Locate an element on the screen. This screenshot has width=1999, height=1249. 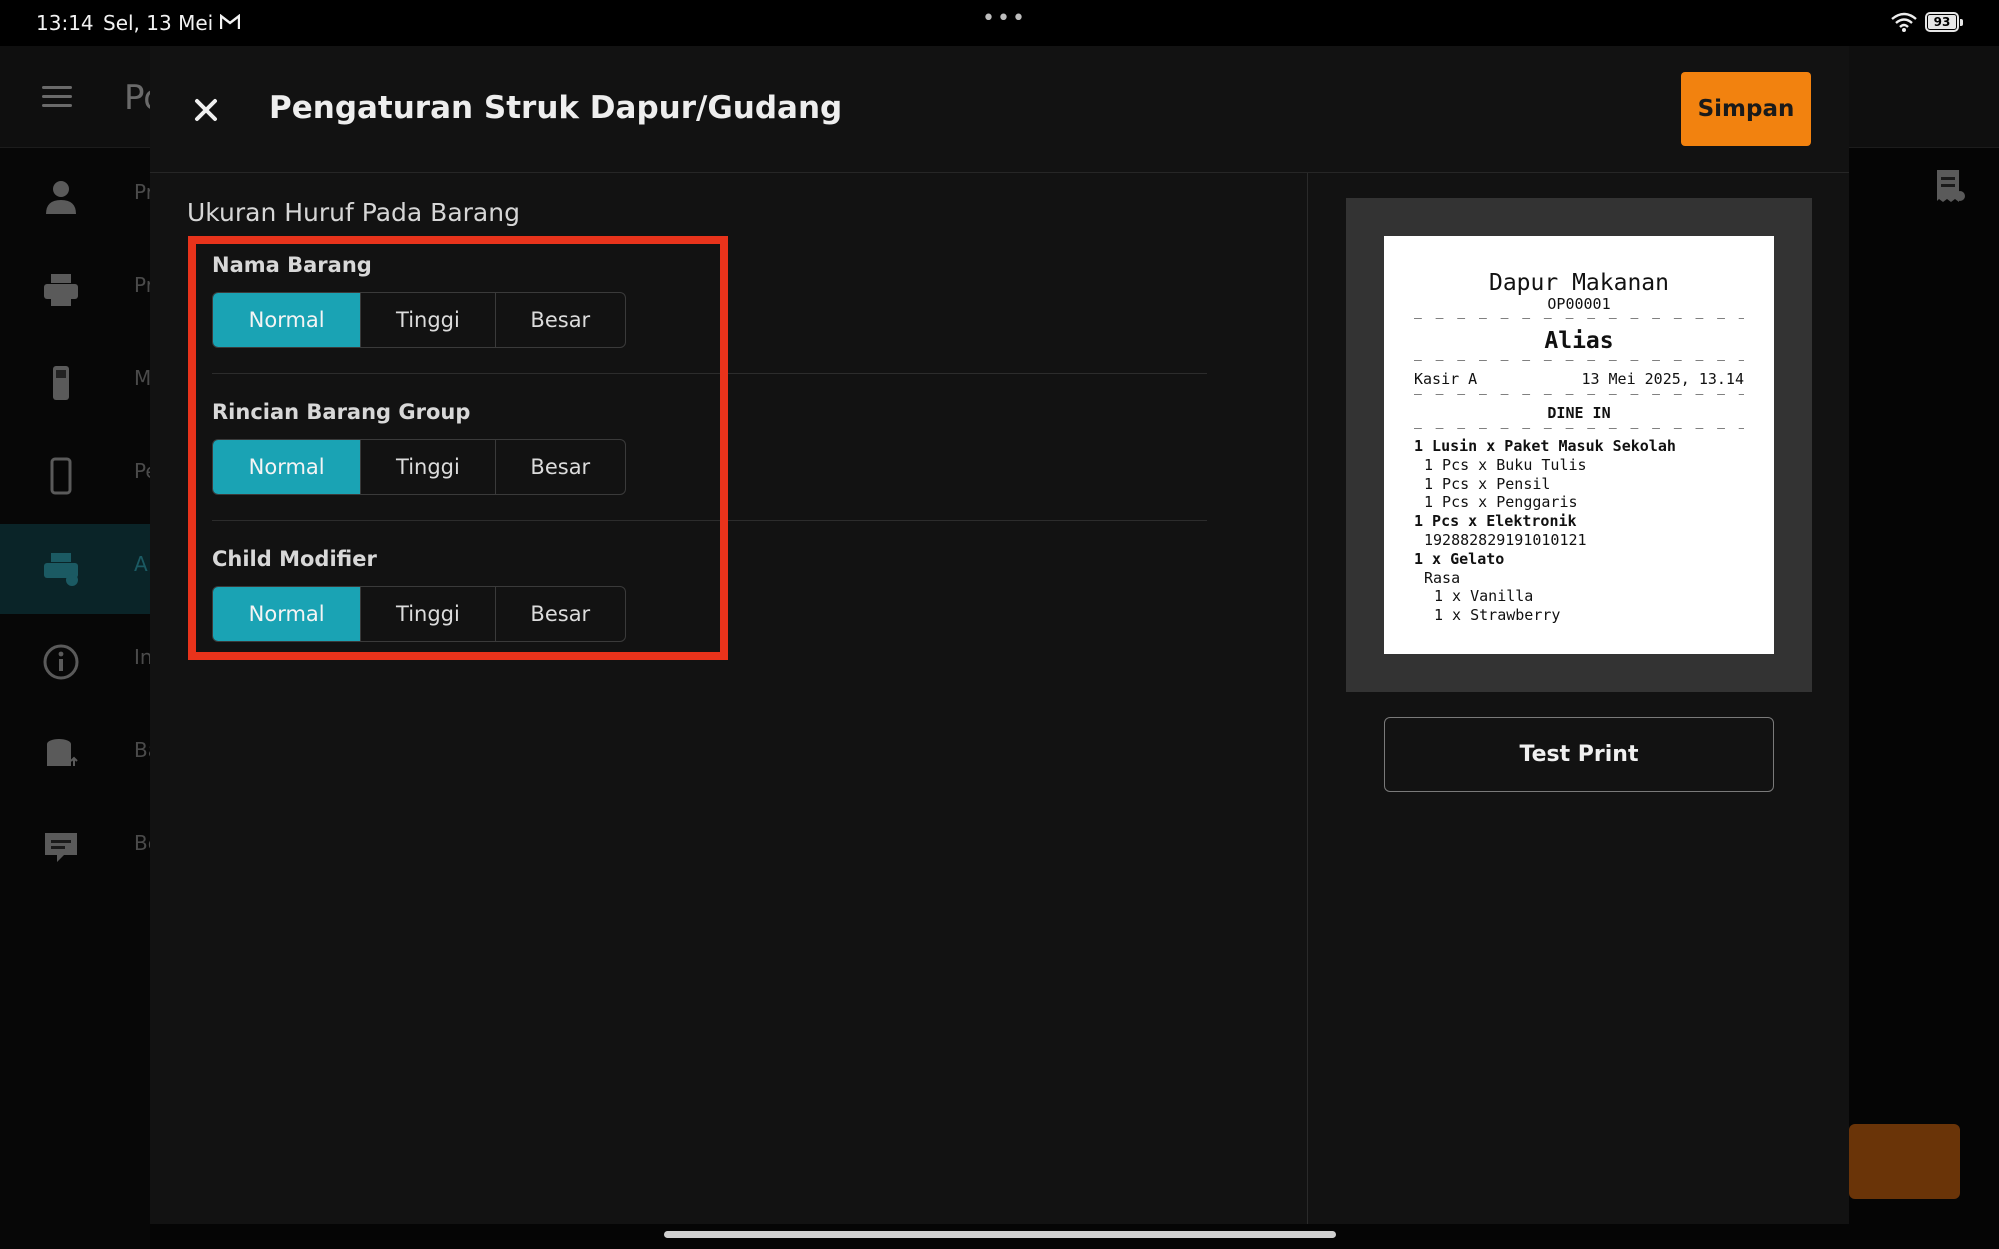
menu-icon is located at coordinates (57, 97).